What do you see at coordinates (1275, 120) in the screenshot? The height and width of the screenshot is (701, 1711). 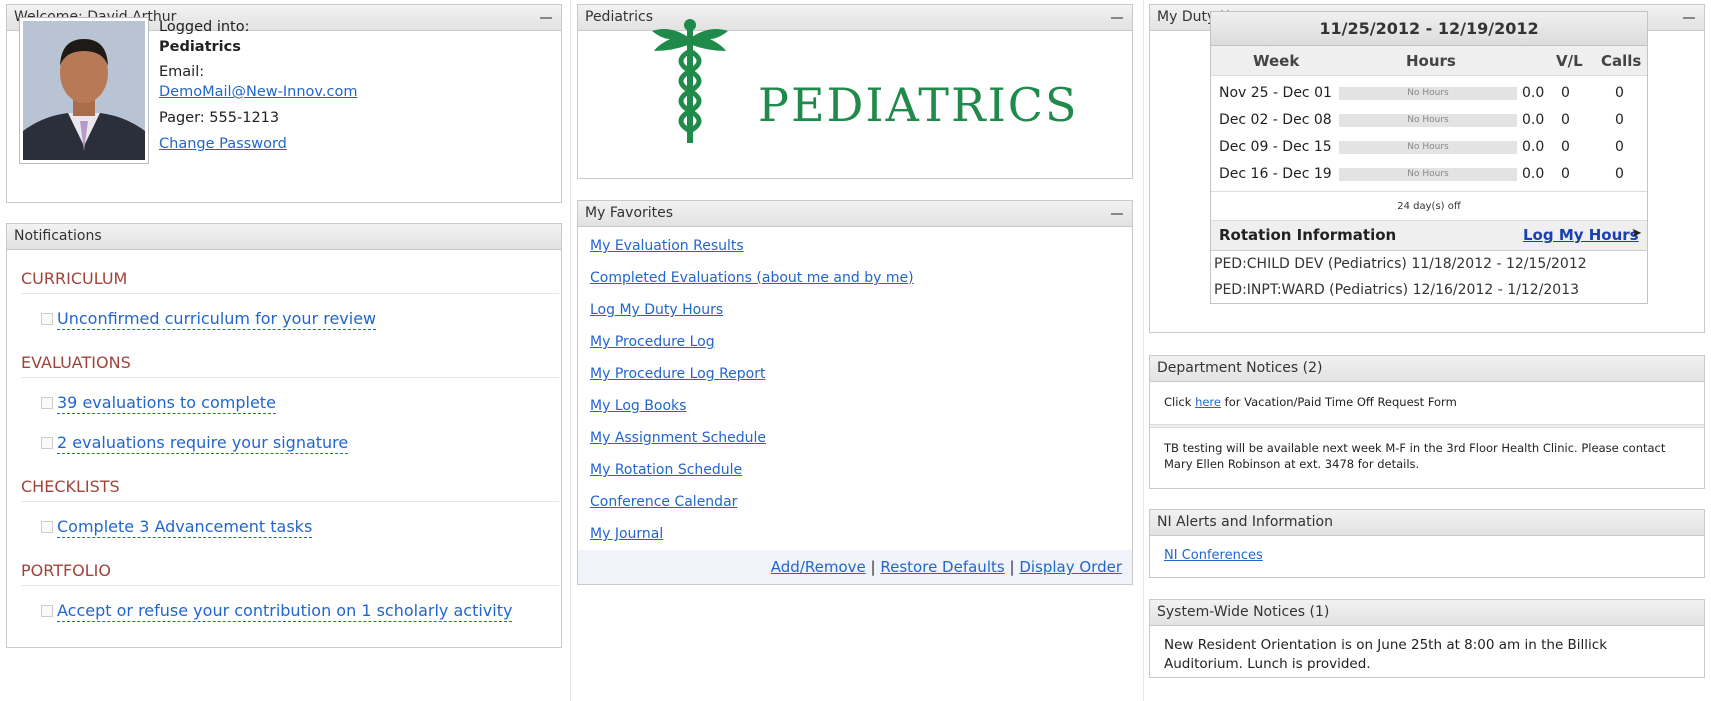 I see `week-cell: Dec 02 - Dec 08` at bounding box center [1275, 120].